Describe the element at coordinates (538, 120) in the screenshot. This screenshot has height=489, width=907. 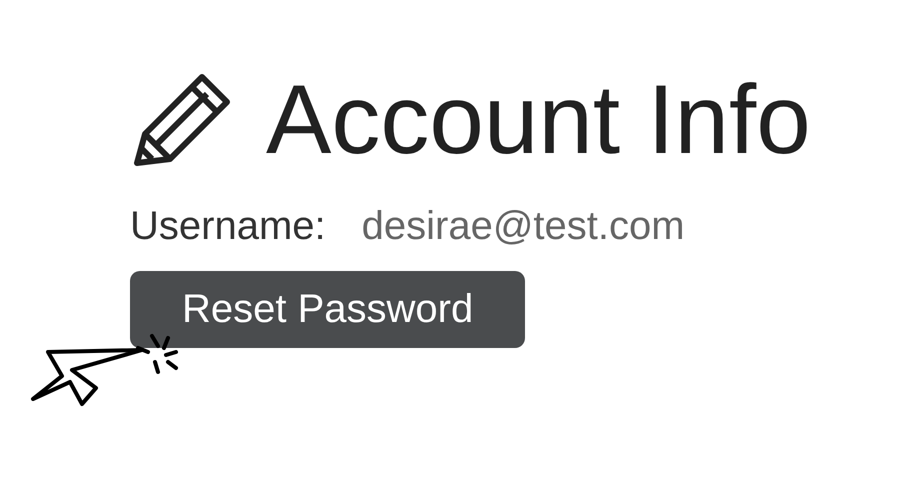
I see `page-title: Account Info` at that location.